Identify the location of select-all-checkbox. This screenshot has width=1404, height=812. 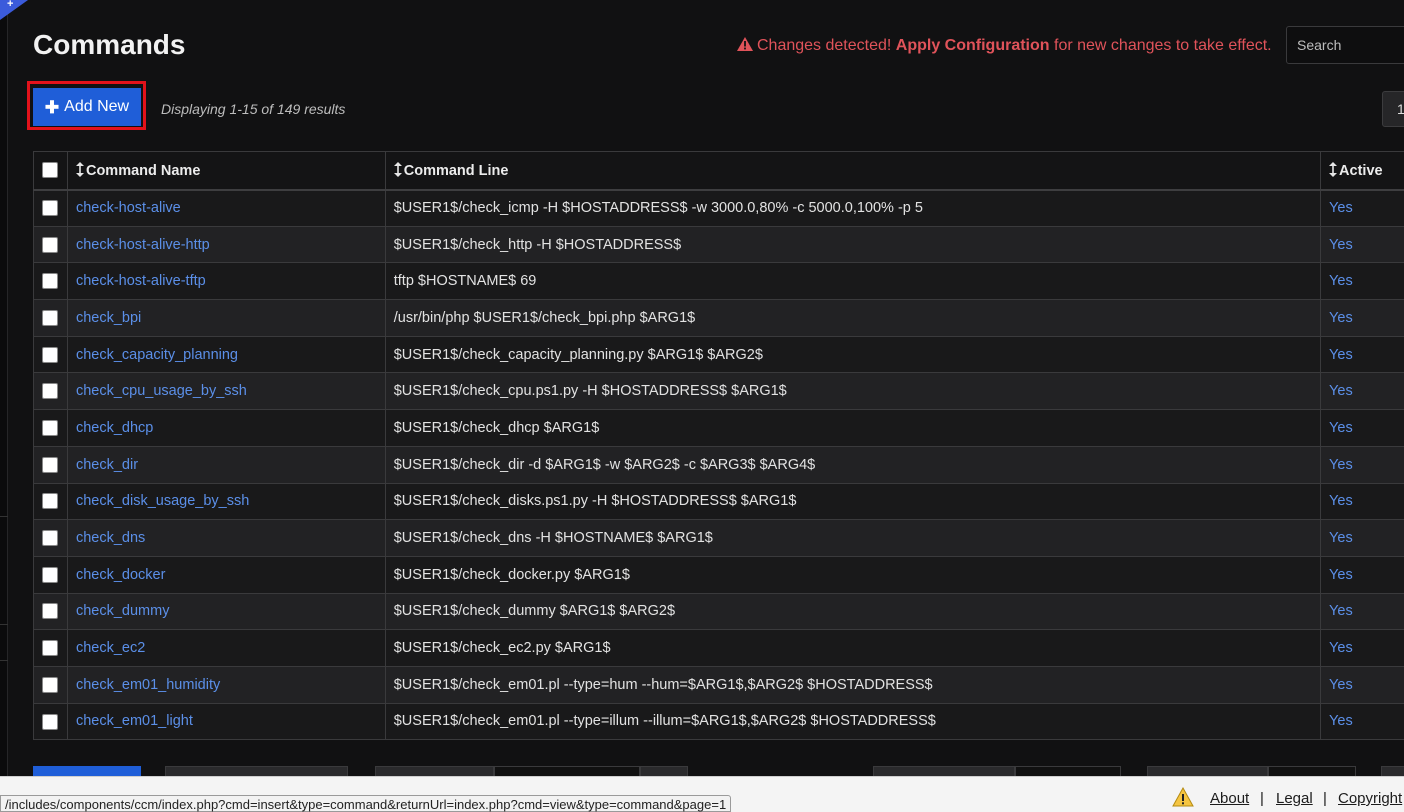
(50, 170).